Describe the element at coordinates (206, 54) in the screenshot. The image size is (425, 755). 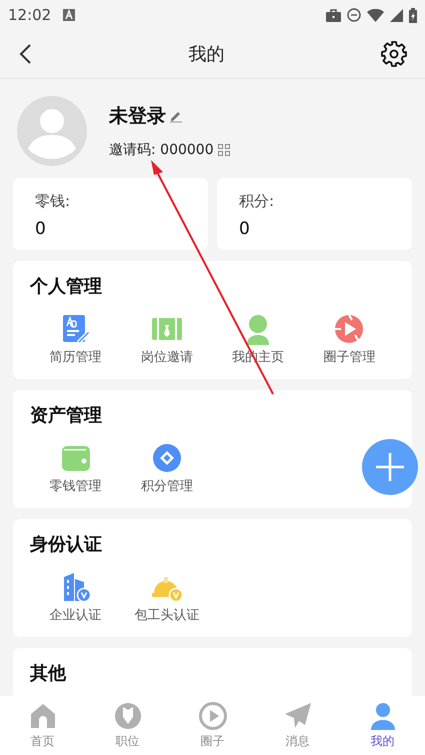
I see `page-title: 我的` at that location.